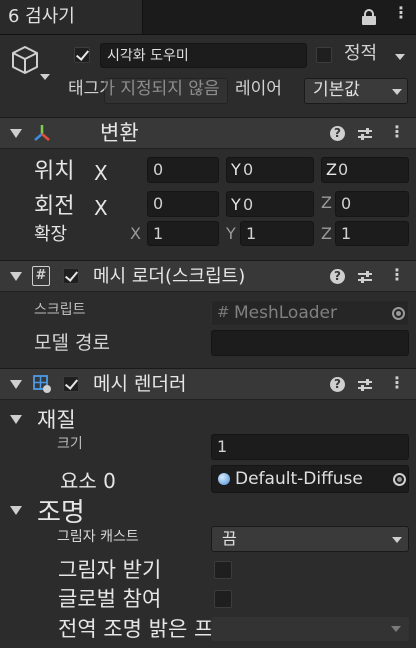 The height and width of the screenshot is (648, 416). I want to click on mesh-renderer-enabled-checkbox, so click(71, 384).